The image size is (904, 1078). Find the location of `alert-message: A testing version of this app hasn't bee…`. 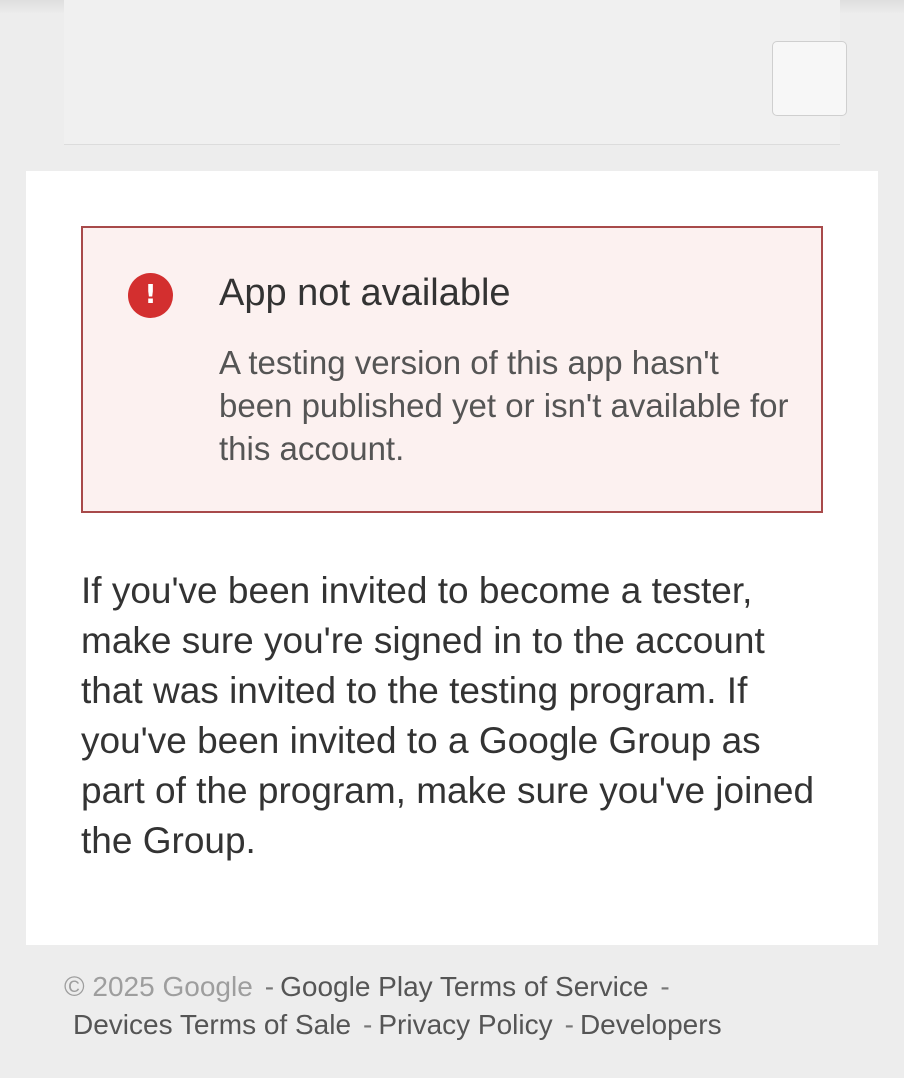

alert-message: A testing version of this app hasn't bee… is located at coordinates (504, 405).